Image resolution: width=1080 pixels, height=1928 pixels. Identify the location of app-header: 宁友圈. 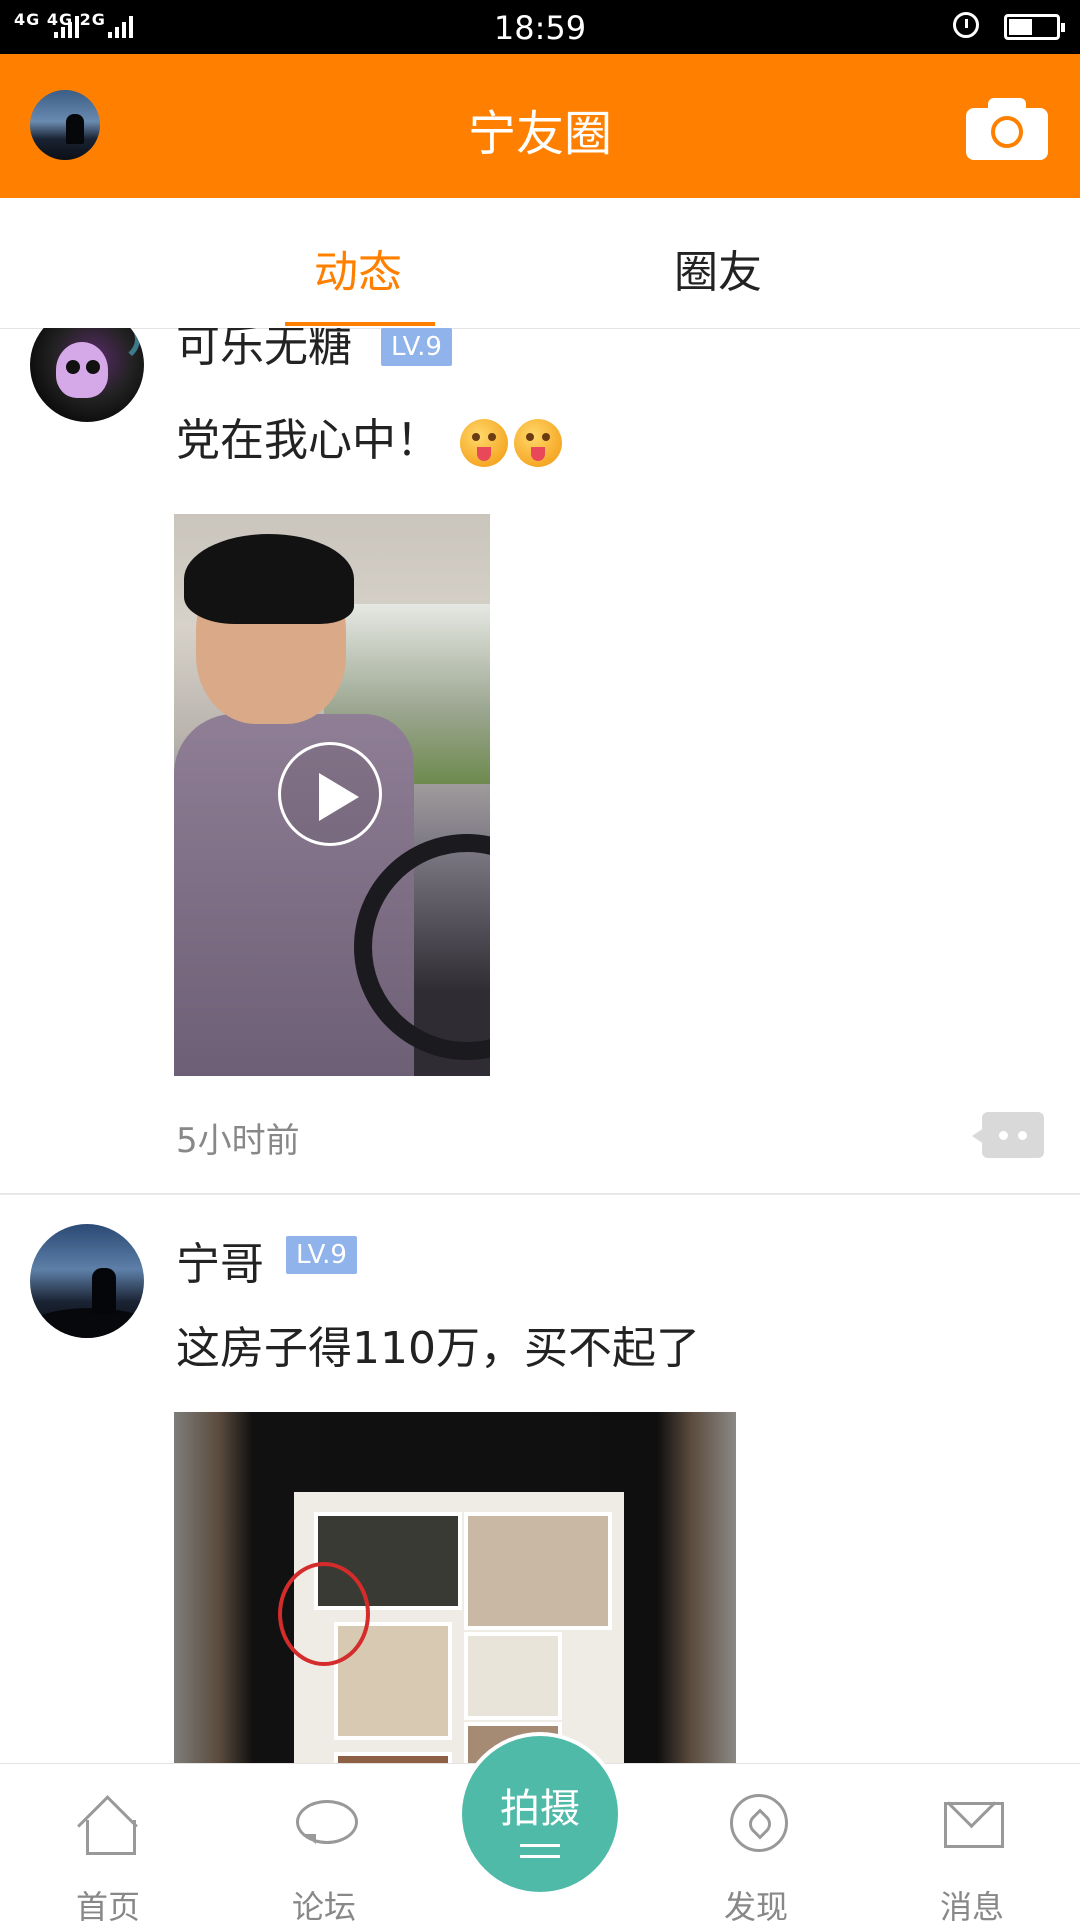
(540, 126).